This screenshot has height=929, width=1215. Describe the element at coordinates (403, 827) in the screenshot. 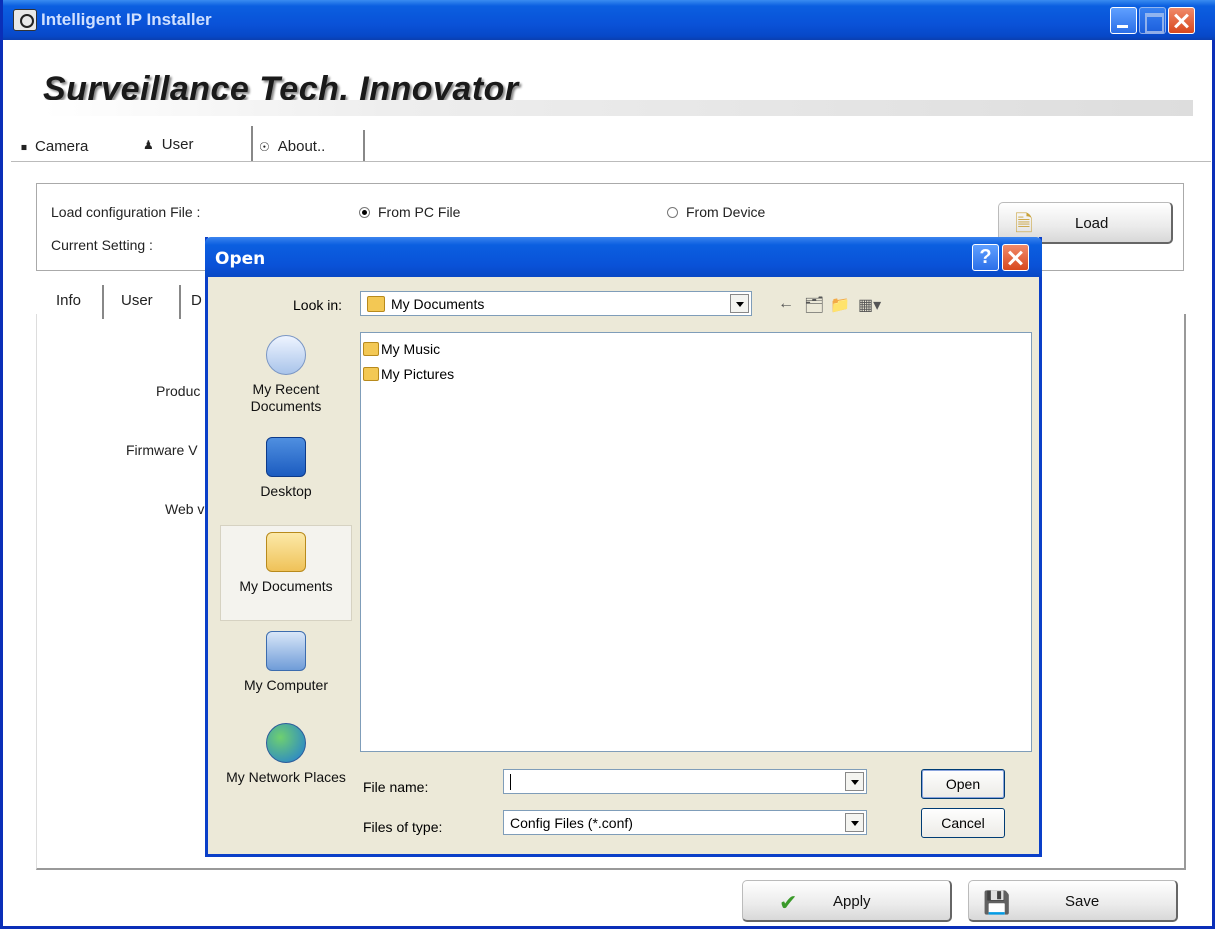

I see `file-type-label: Files of type:` at that location.